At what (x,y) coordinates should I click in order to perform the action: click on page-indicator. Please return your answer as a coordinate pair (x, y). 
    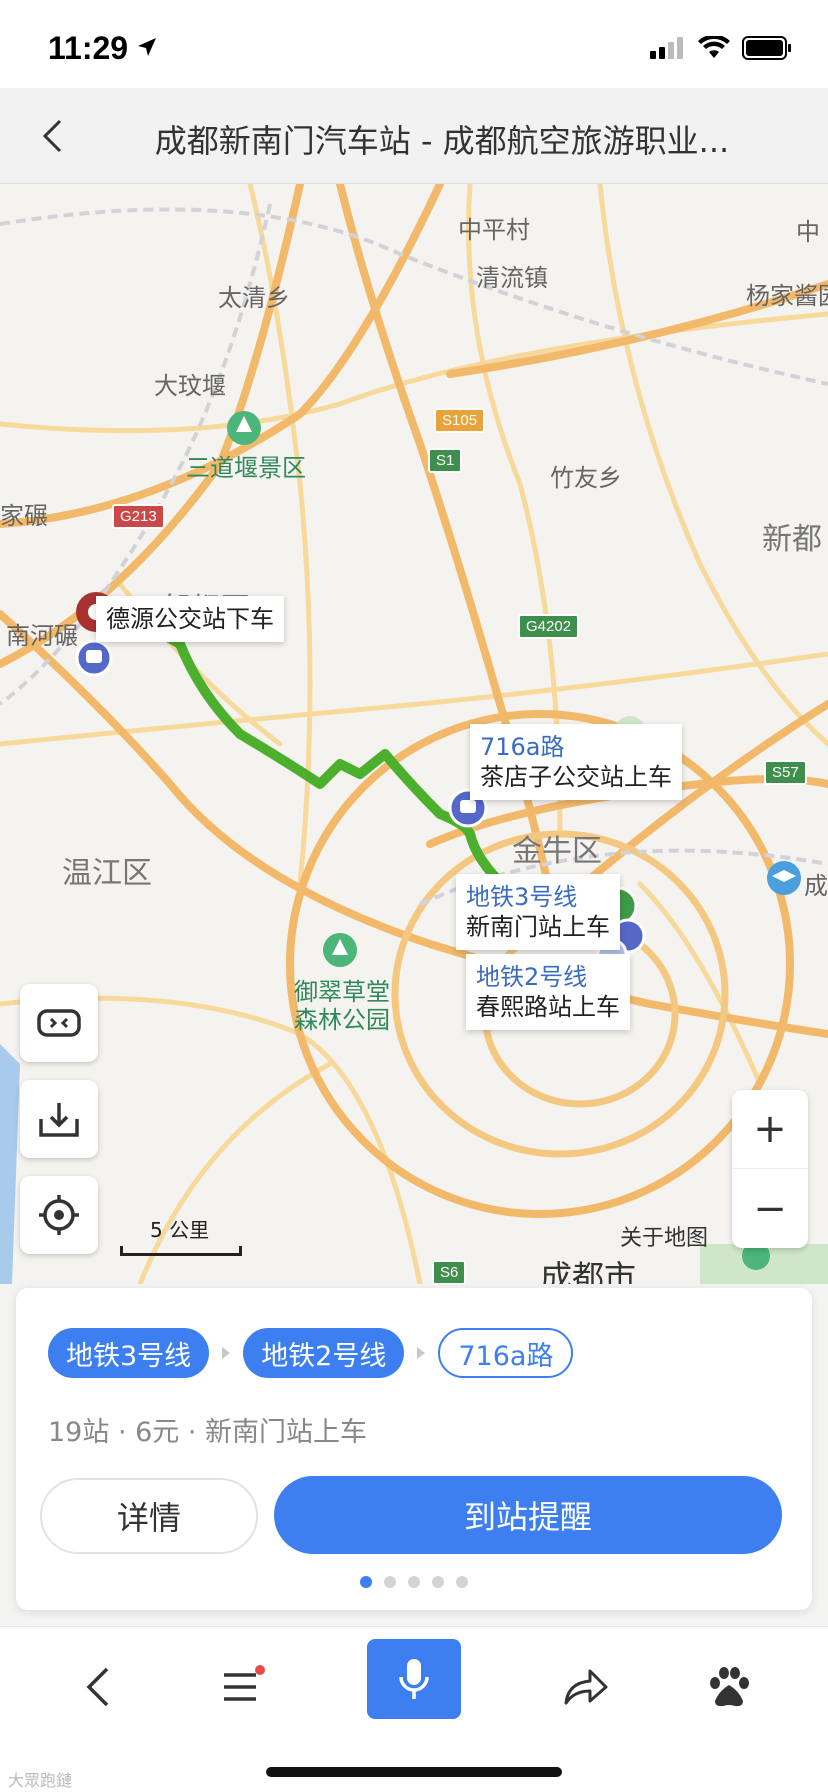
    Looking at the image, I should click on (414, 1582).